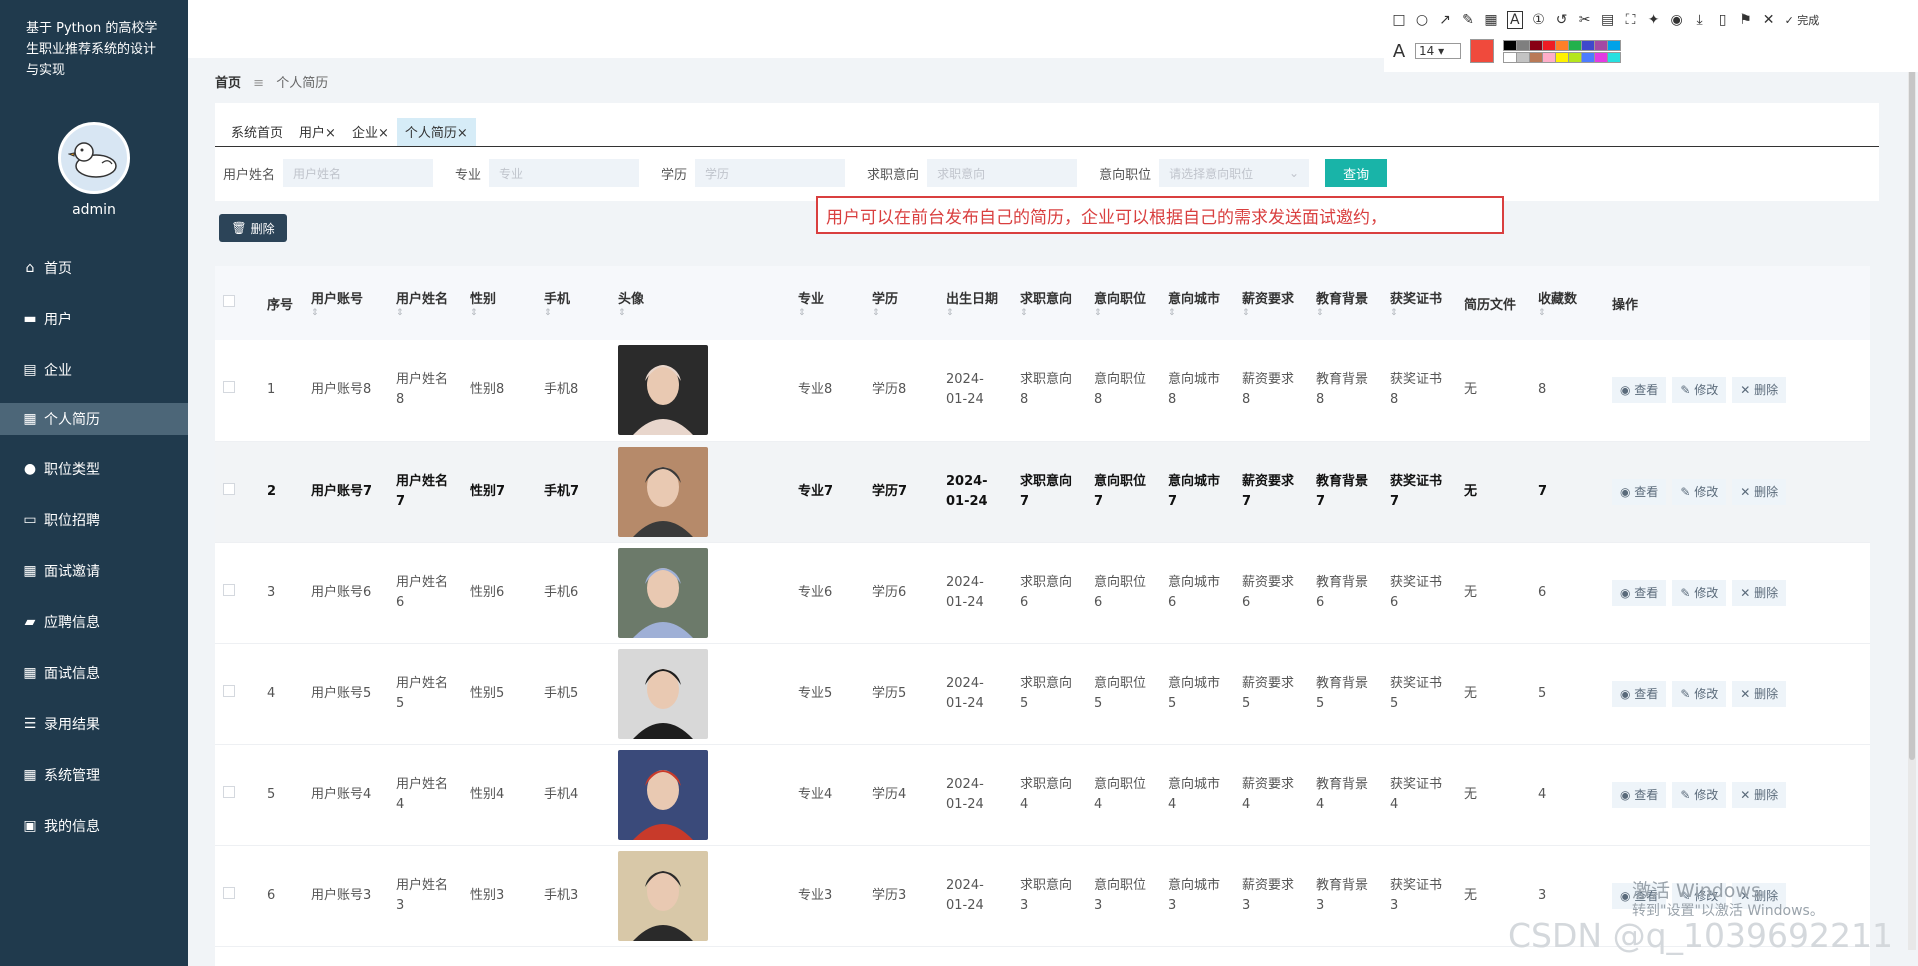 The width and height of the screenshot is (1918, 966). What do you see at coordinates (1123, 303) in the screenshot?
I see `column-header: 意向职位 ⇕` at bounding box center [1123, 303].